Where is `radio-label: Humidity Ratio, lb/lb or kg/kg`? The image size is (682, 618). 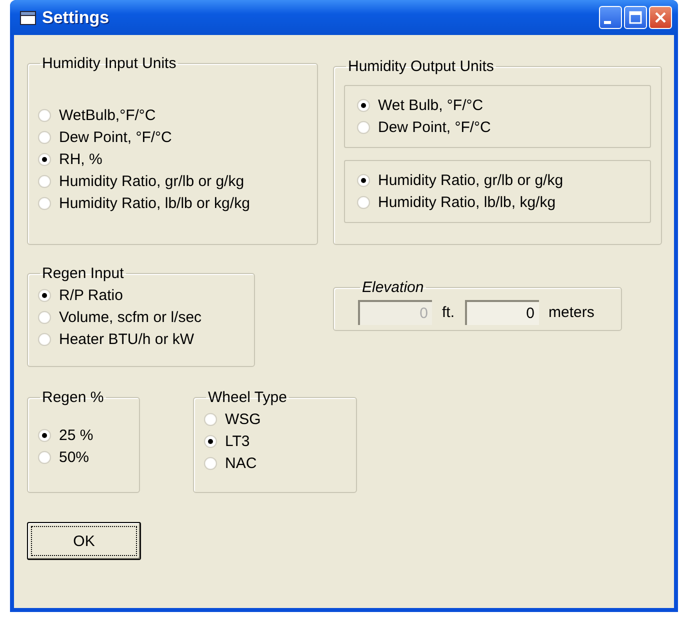
radio-label: Humidity Ratio, lb/lb or kg/kg is located at coordinates (154, 203).